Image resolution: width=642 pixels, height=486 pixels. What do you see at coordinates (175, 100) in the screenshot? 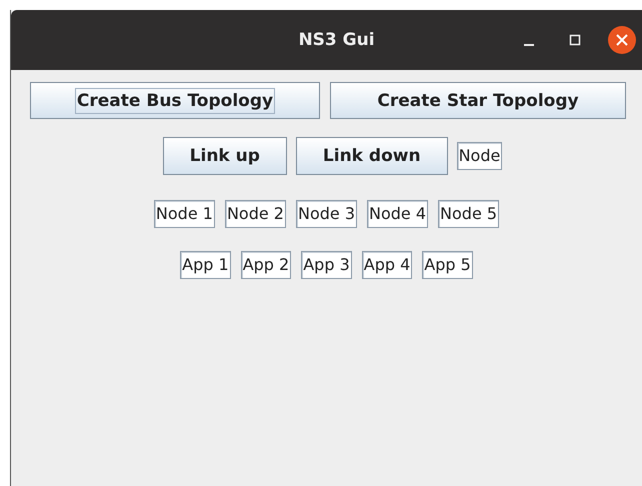
I see `topology-button: Create Bus Topology` at bounding box center [175, 100].